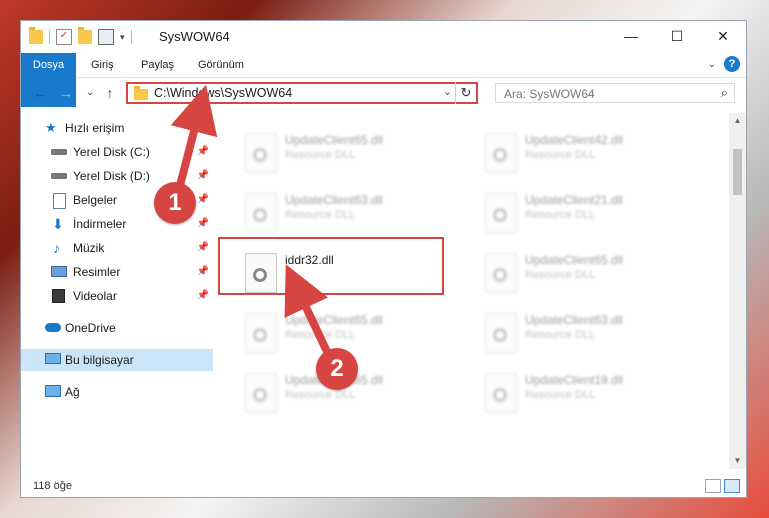  What do you see at coordinates (97, 272) in the screenshot?
I see `sidebar-item-label: Resimler` at bounding box center [97, 272].